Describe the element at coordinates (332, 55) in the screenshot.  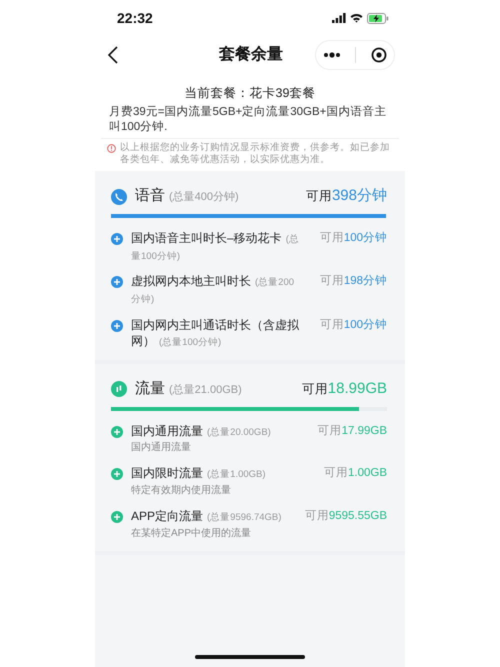
I see `more-icon` at that location.